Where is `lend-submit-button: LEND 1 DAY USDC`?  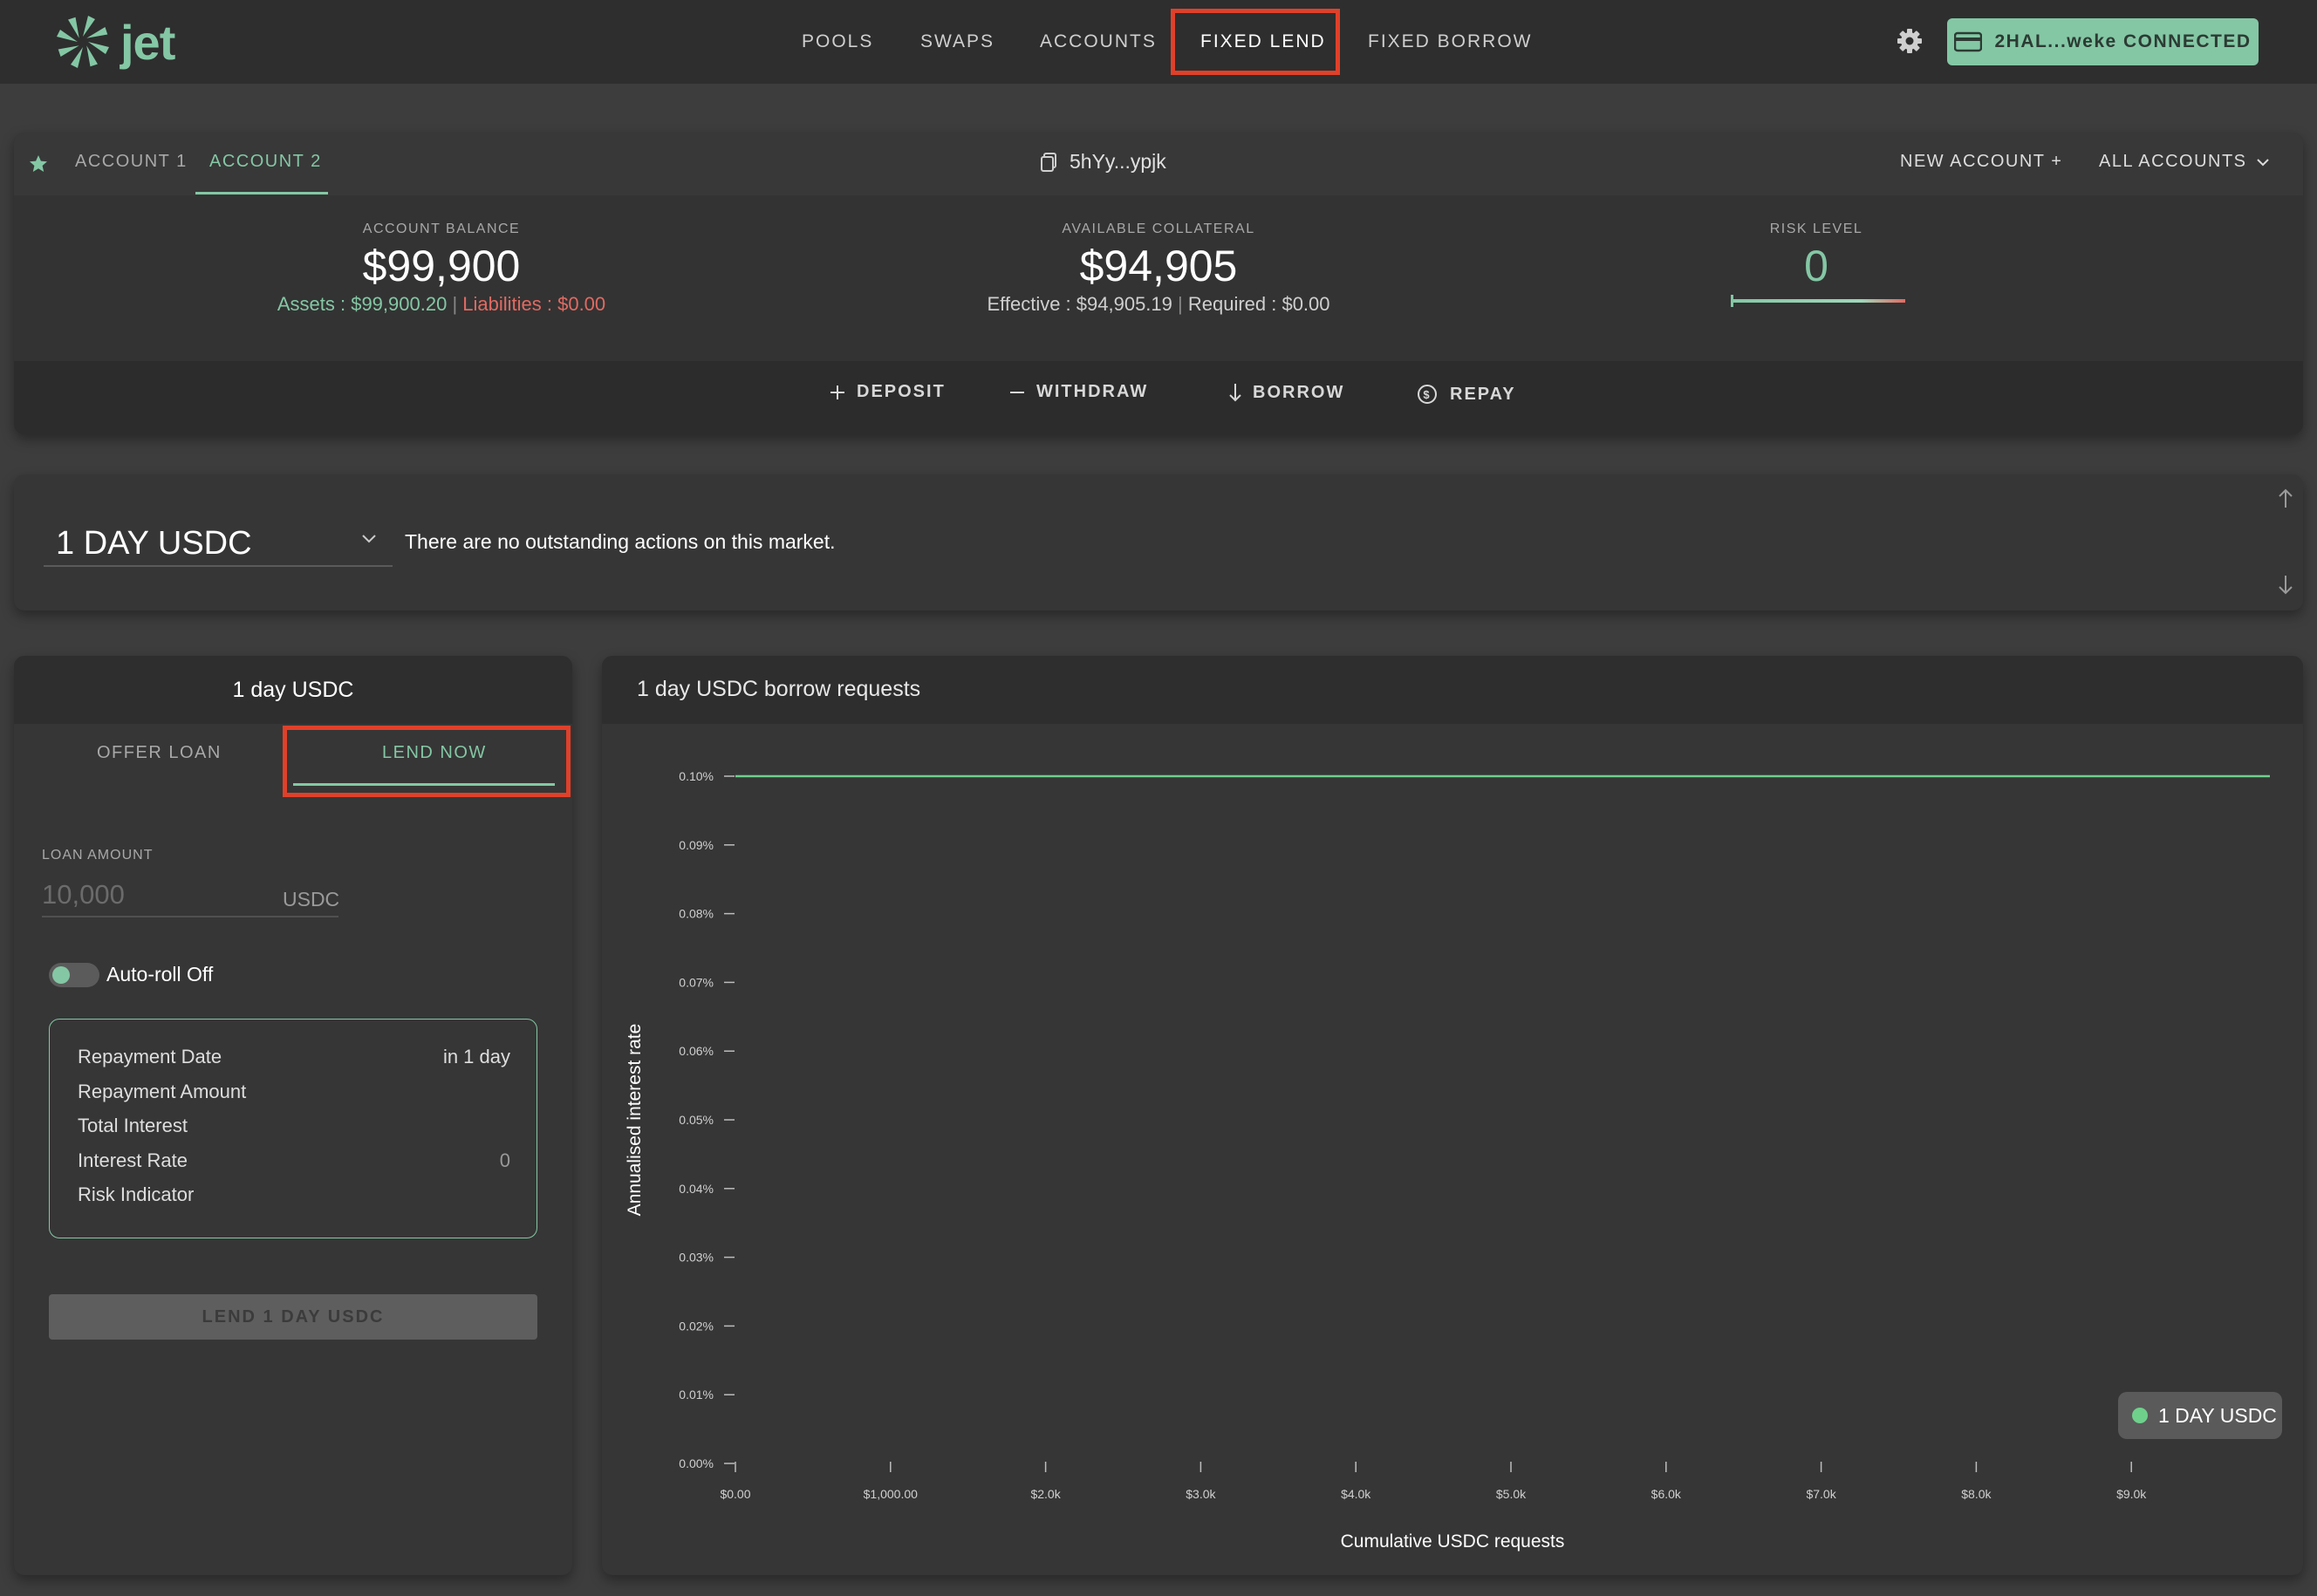 lend-submit-button: LEND 1 DAY USDC is located at coordinates (293, 1317).